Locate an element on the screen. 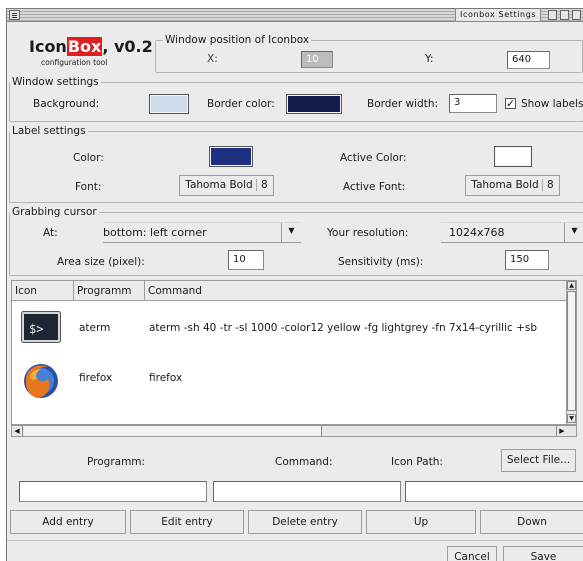  scroll-left-icon: ◀ is located at coordinates (17, 431).